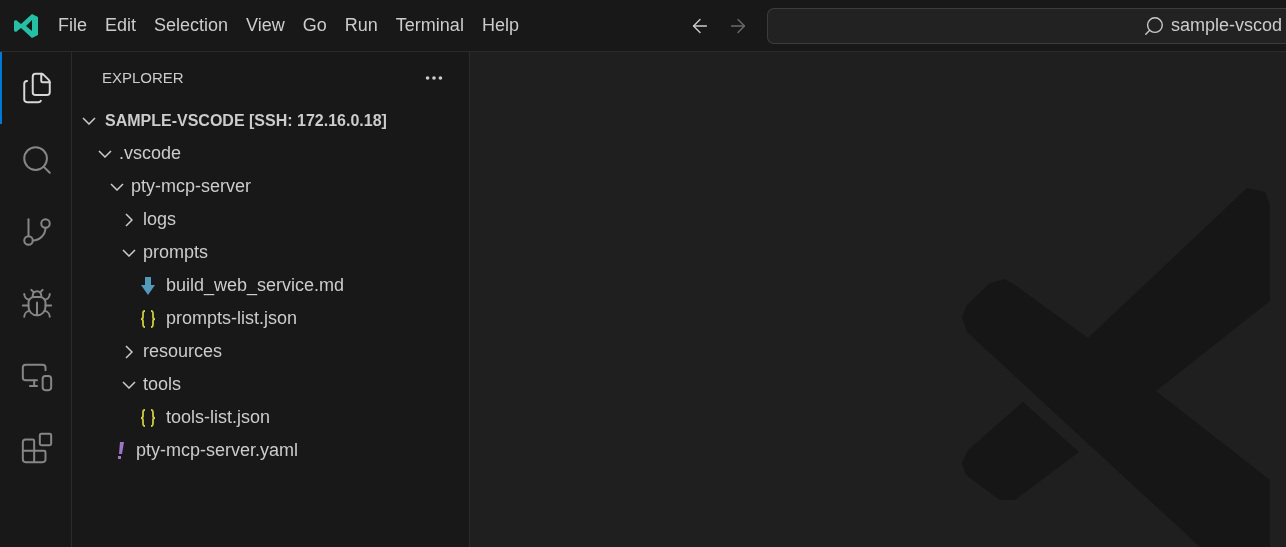 The width and height of the screenshot is (1286, 547). Describe the element at coordinates (270, 351) in the screenshot. I see `folder-row: resources` at that location.